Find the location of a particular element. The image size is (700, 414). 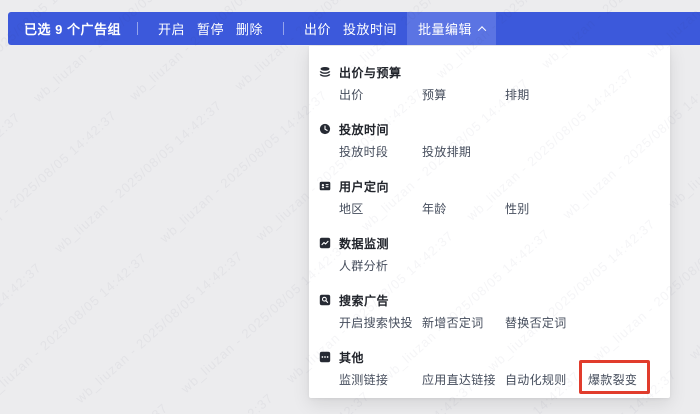

menu-section-title: 数据监测 is located at coordinates (364, 244).